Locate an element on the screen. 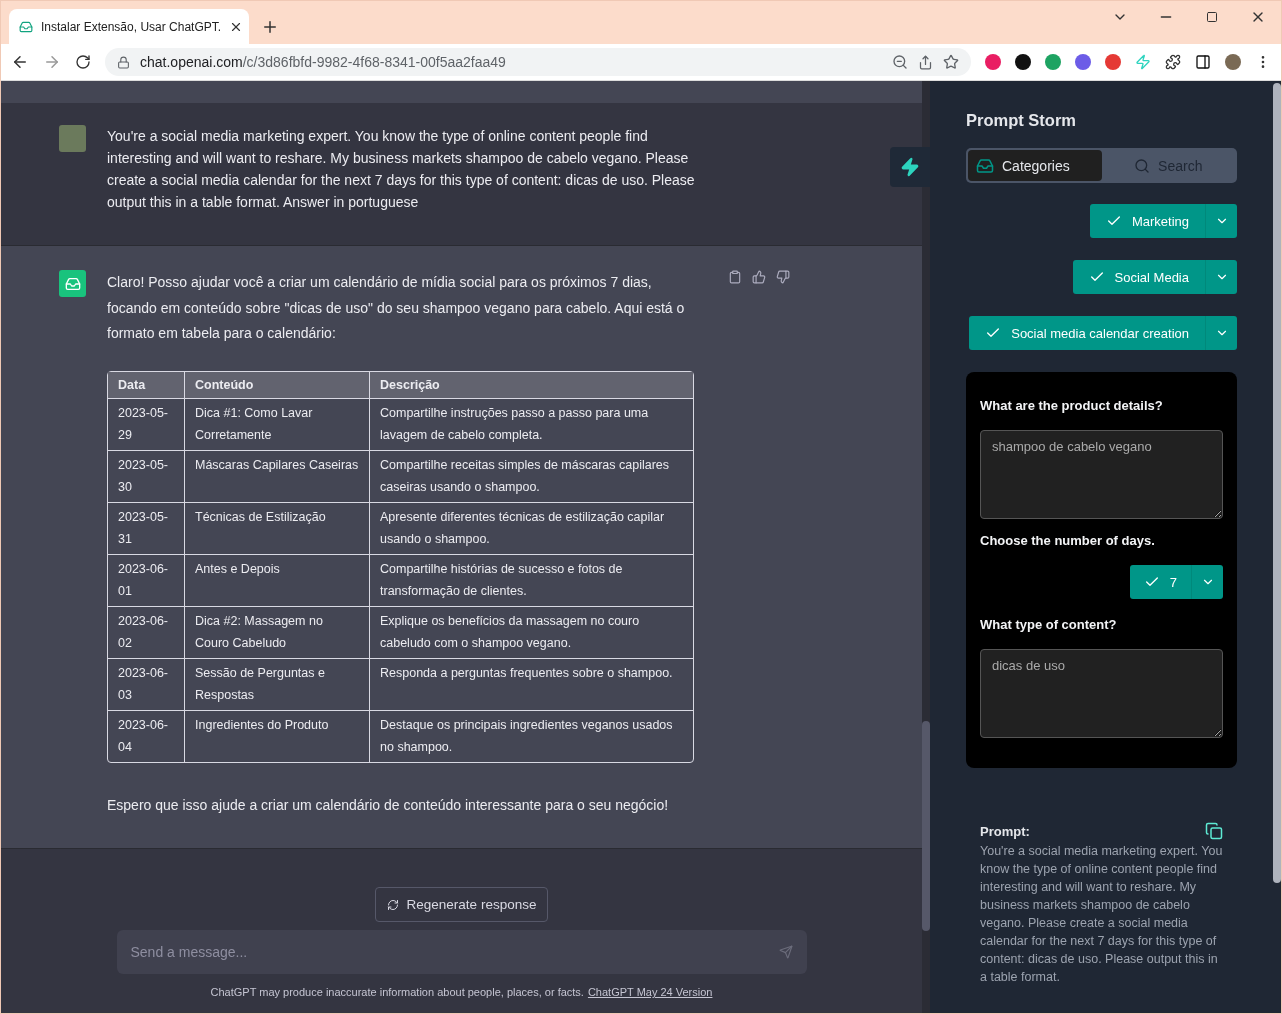  table-cell: 2023-06-01 is located at coordinates (146, 580).